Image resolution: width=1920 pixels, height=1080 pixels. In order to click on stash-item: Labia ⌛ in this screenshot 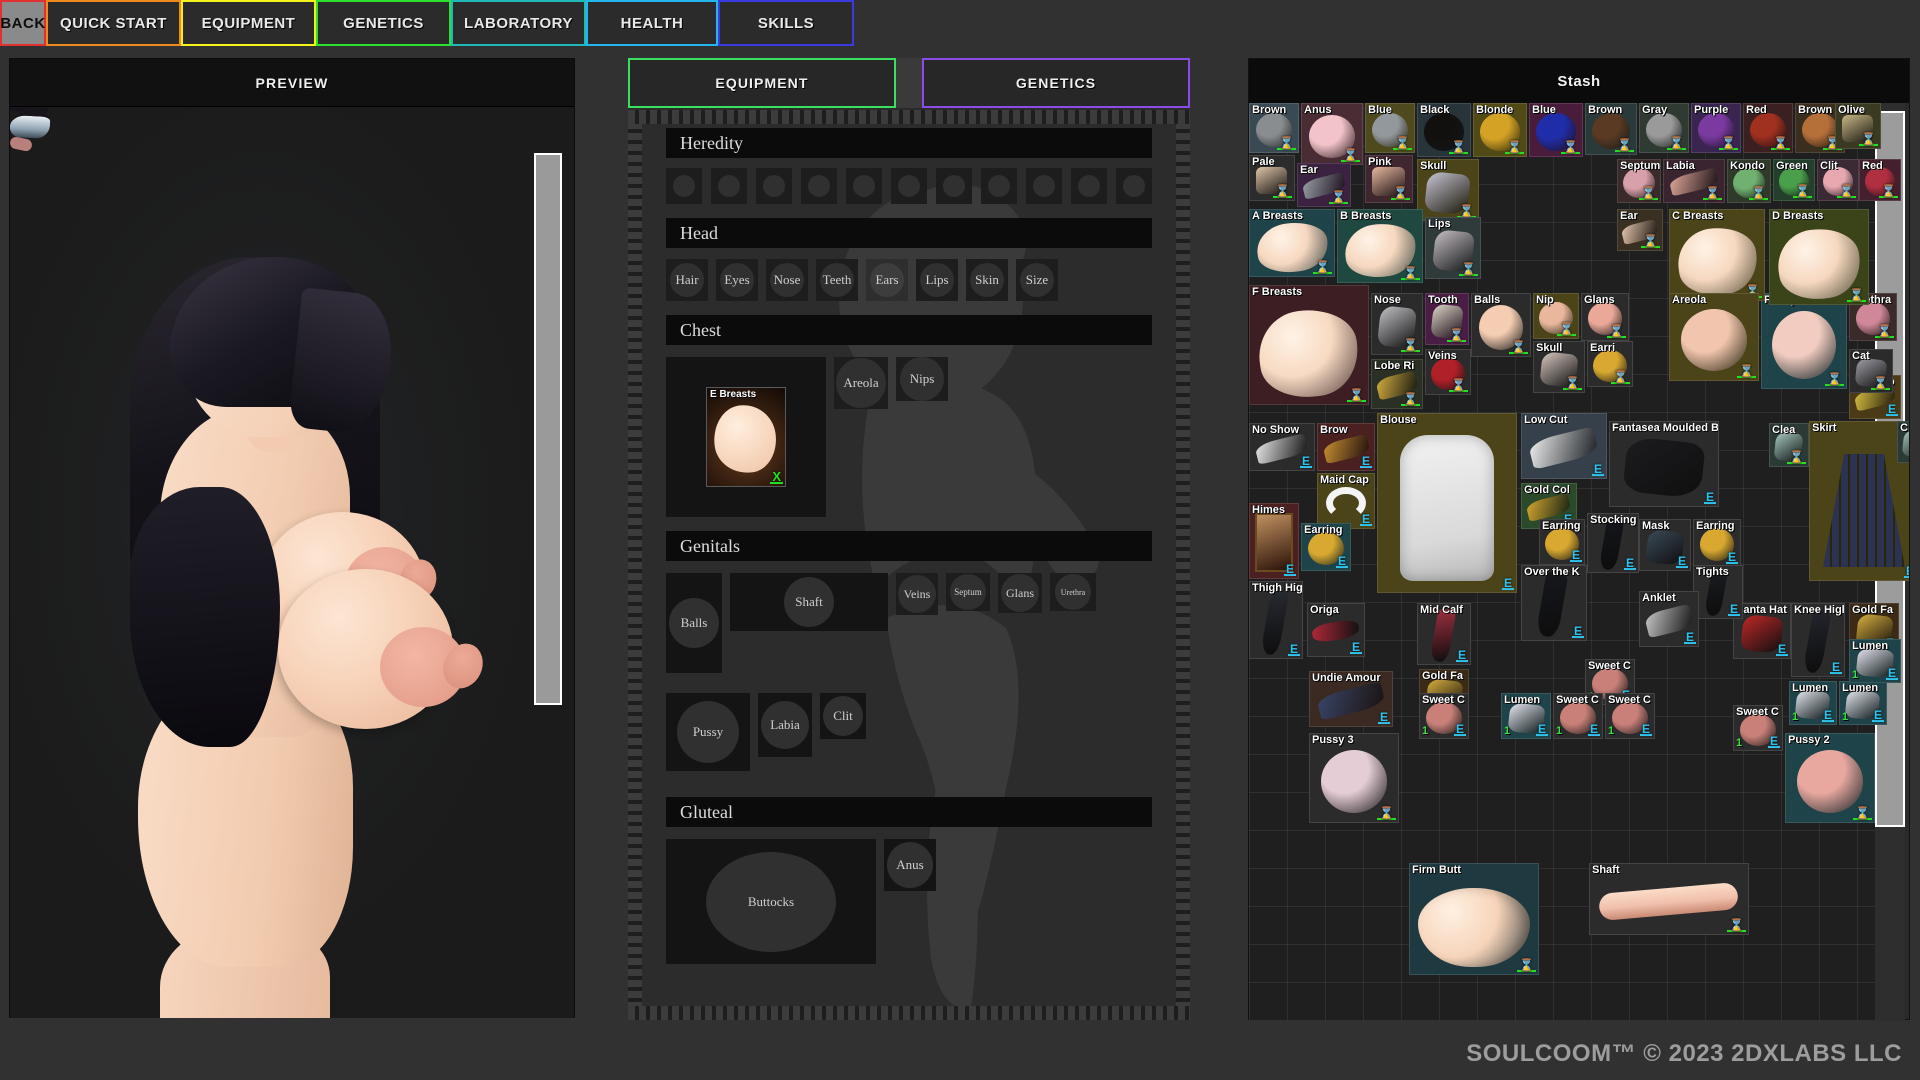, I will do `click(1694, 181)`.